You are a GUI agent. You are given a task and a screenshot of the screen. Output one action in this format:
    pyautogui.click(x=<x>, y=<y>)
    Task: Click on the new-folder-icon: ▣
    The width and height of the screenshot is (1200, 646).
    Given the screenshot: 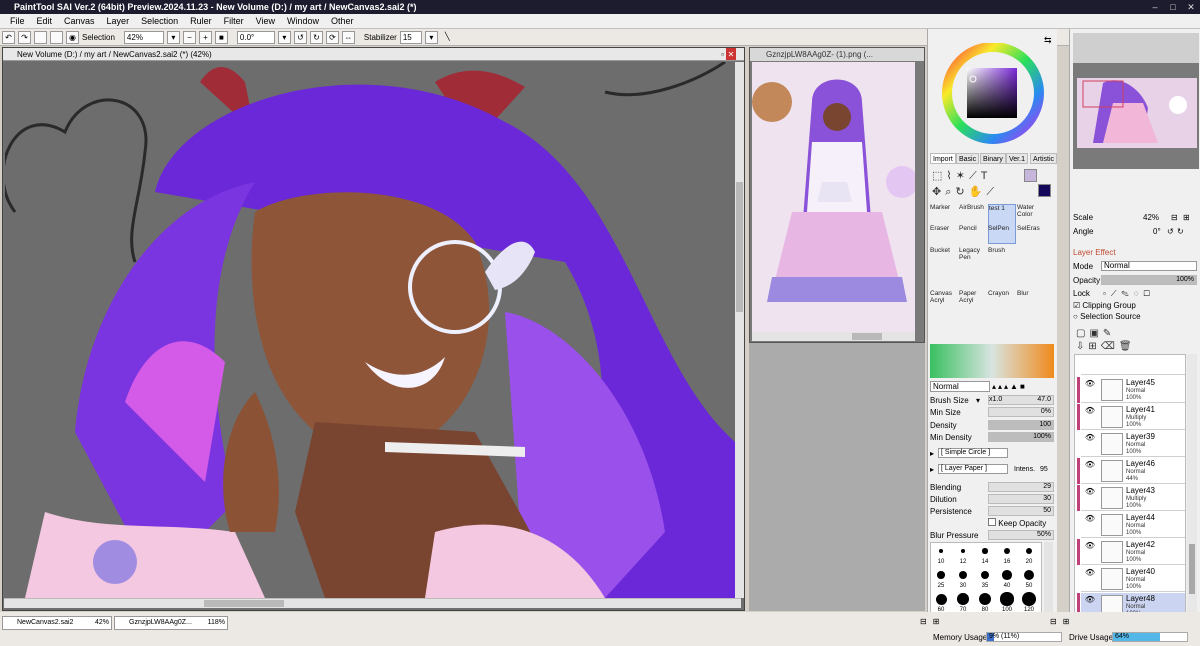 What is the action you would take?
    pyautogui.click(x=1095, y=333)
    